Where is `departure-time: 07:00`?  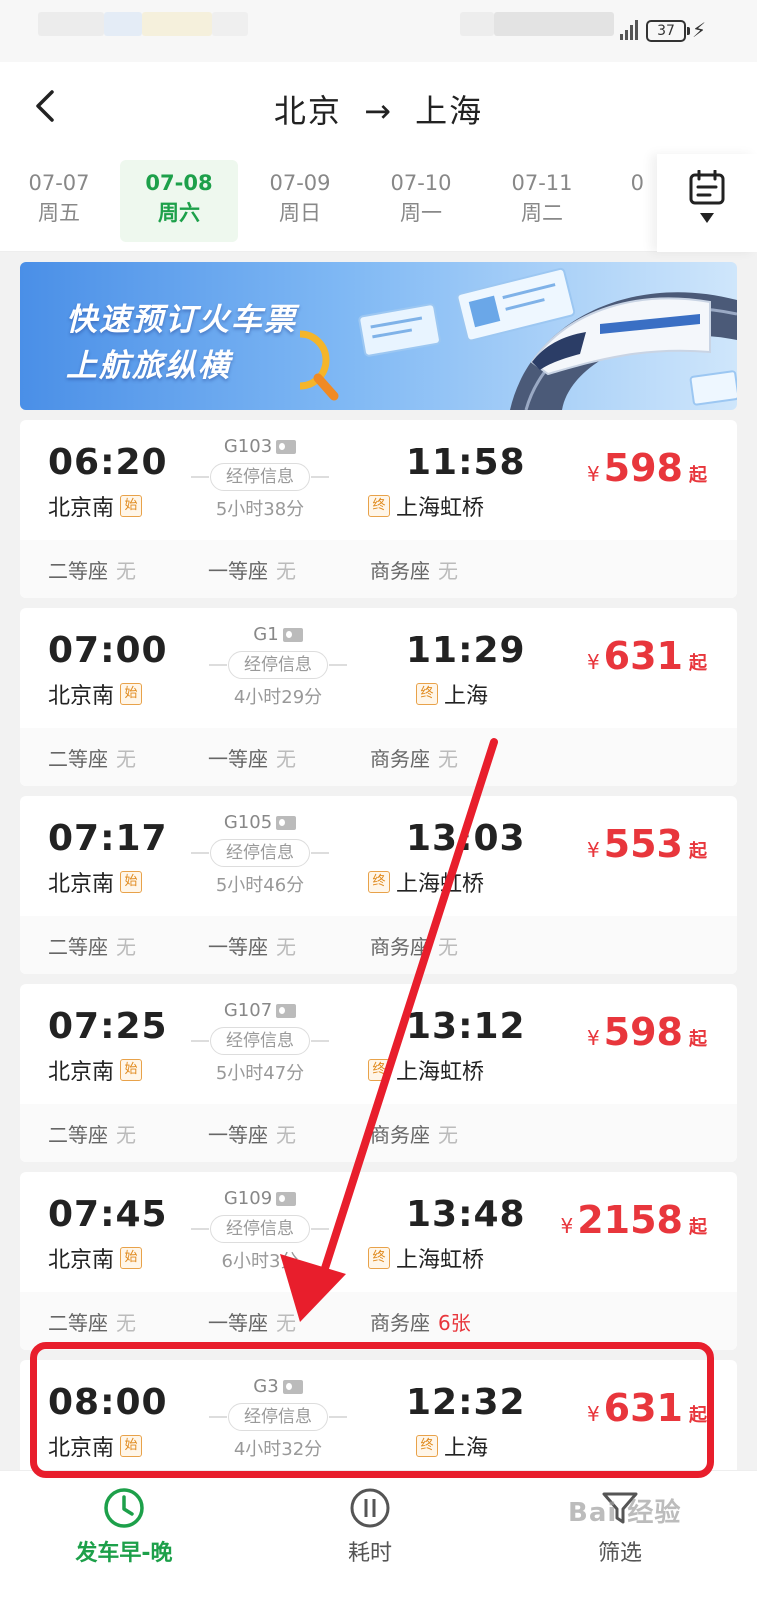 departure-time: 07:00 is located at coordinates (108, 650).